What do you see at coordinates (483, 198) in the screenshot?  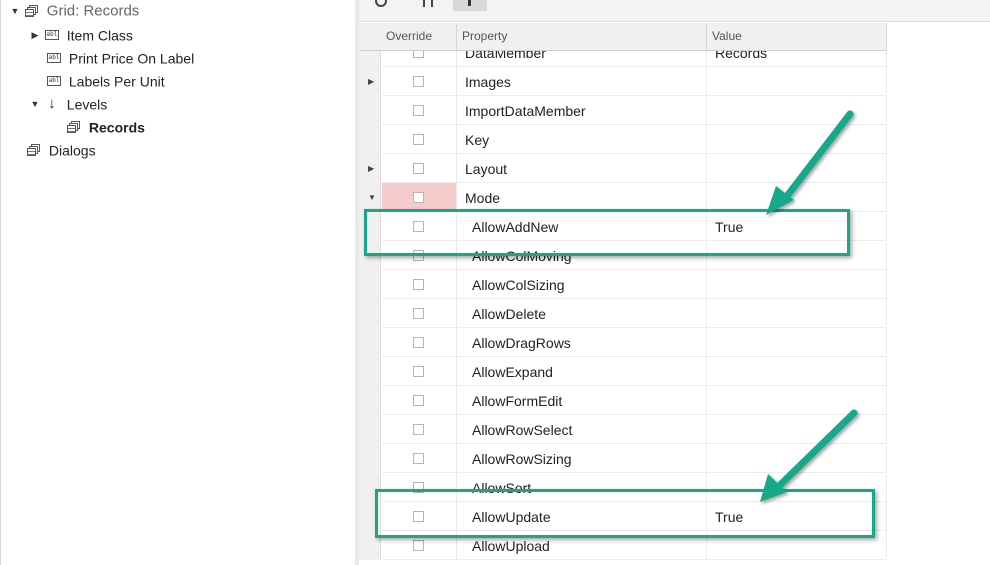 I see `property-name: Mode` at bounding box center [483, 198].